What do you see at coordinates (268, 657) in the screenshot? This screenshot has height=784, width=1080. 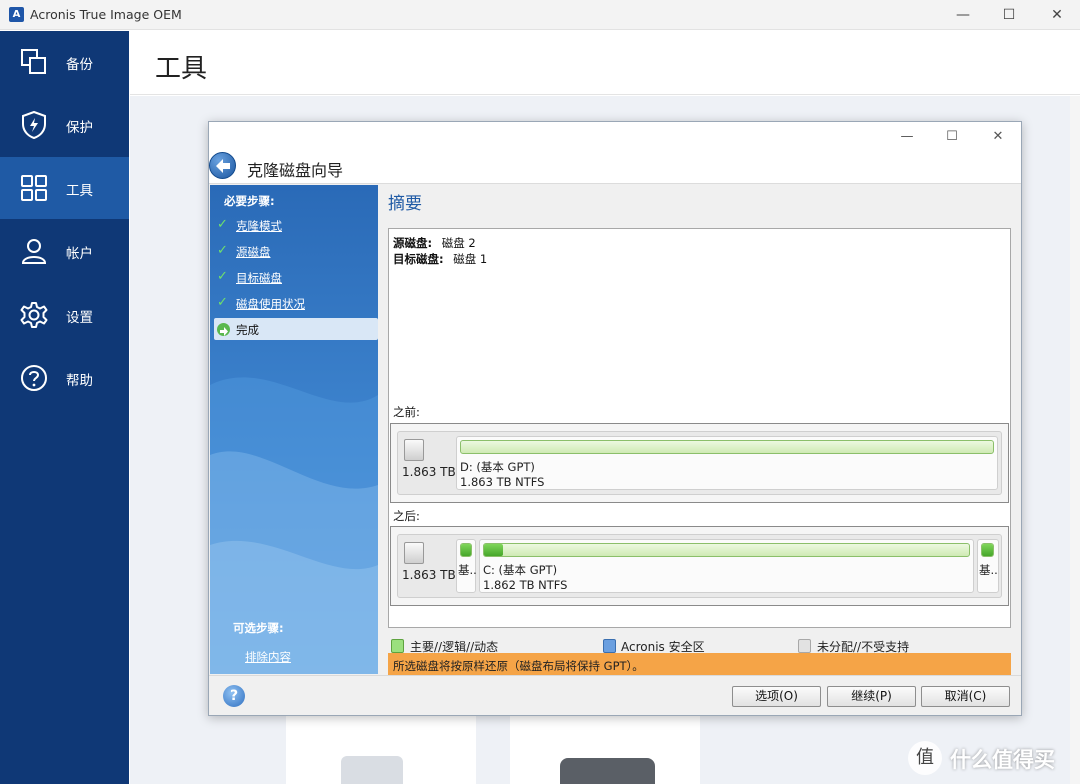 I see `exclude-items-link: 排除内容` at bounding box center [268, 657].